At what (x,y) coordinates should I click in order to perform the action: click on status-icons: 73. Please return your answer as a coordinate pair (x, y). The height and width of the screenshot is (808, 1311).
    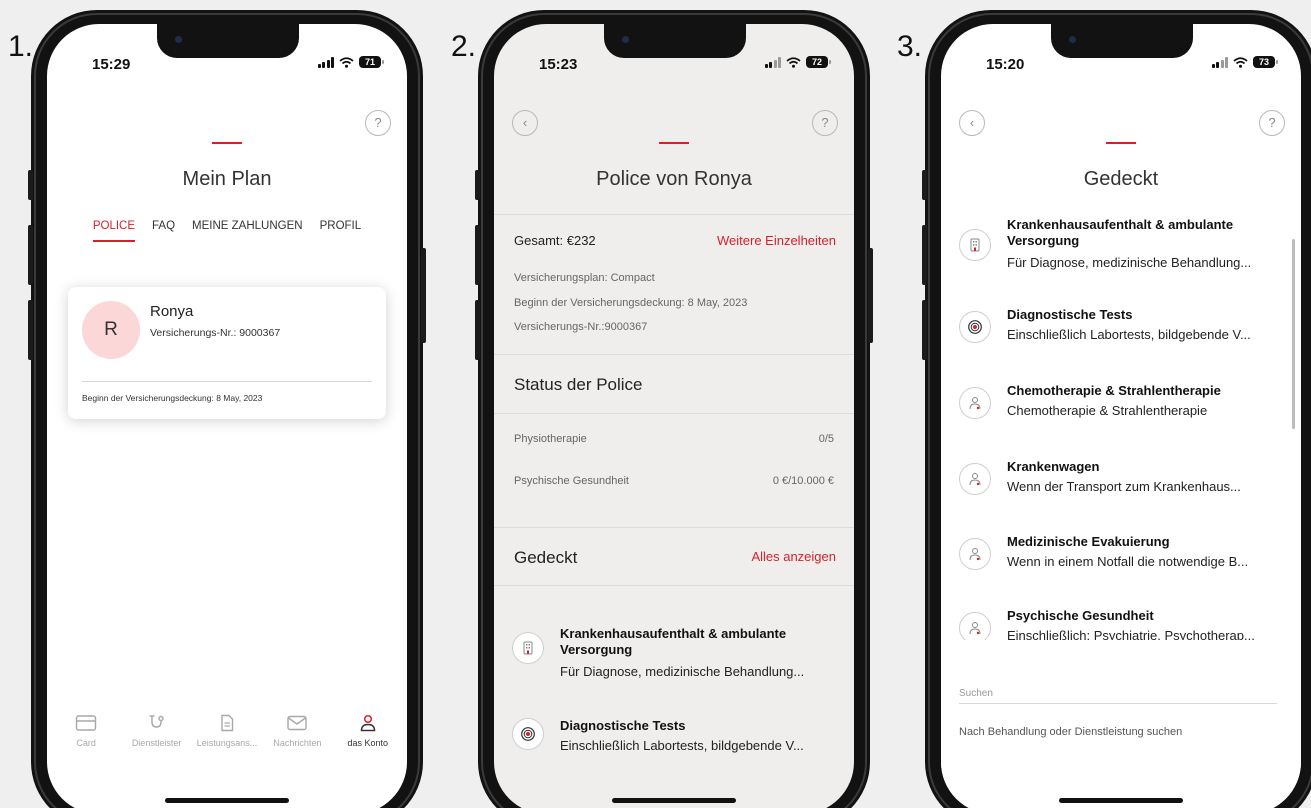
    Looking at the image, I should click on (1244, 62).